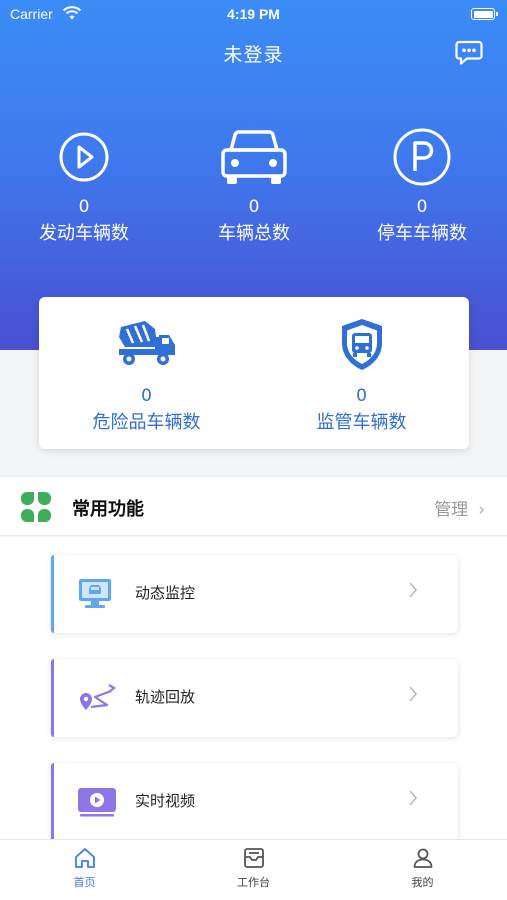 The height and width of the screenshot is (900, 507). What do you see at coordinates (146, 422) in the screenshot?
I see `stat-label: 危险品车辆数` at bounding box center [146, 422].